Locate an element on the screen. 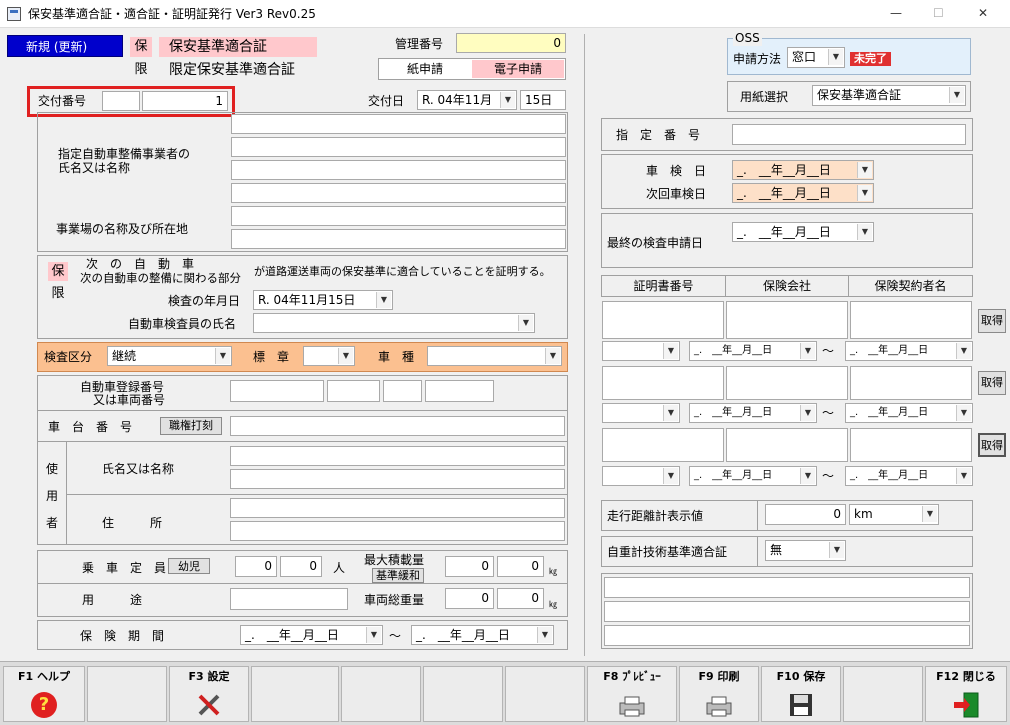 The image size is (1010, 725). kensa-dropdown: 継続 ▼ is located at coordinates (169, 356).